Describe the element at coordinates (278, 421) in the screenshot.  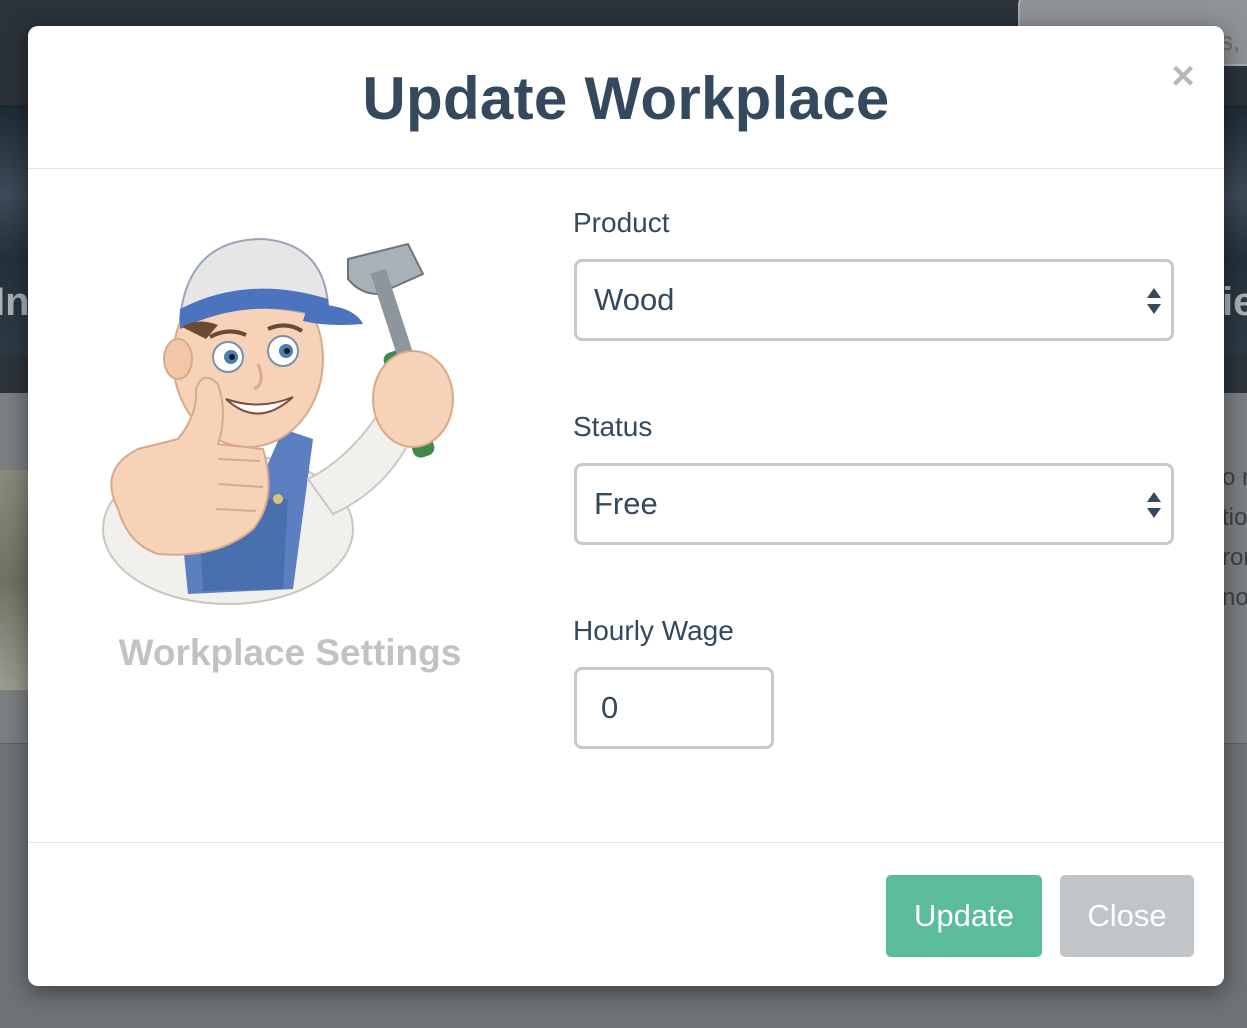
I see `worker-illustration` at that location.